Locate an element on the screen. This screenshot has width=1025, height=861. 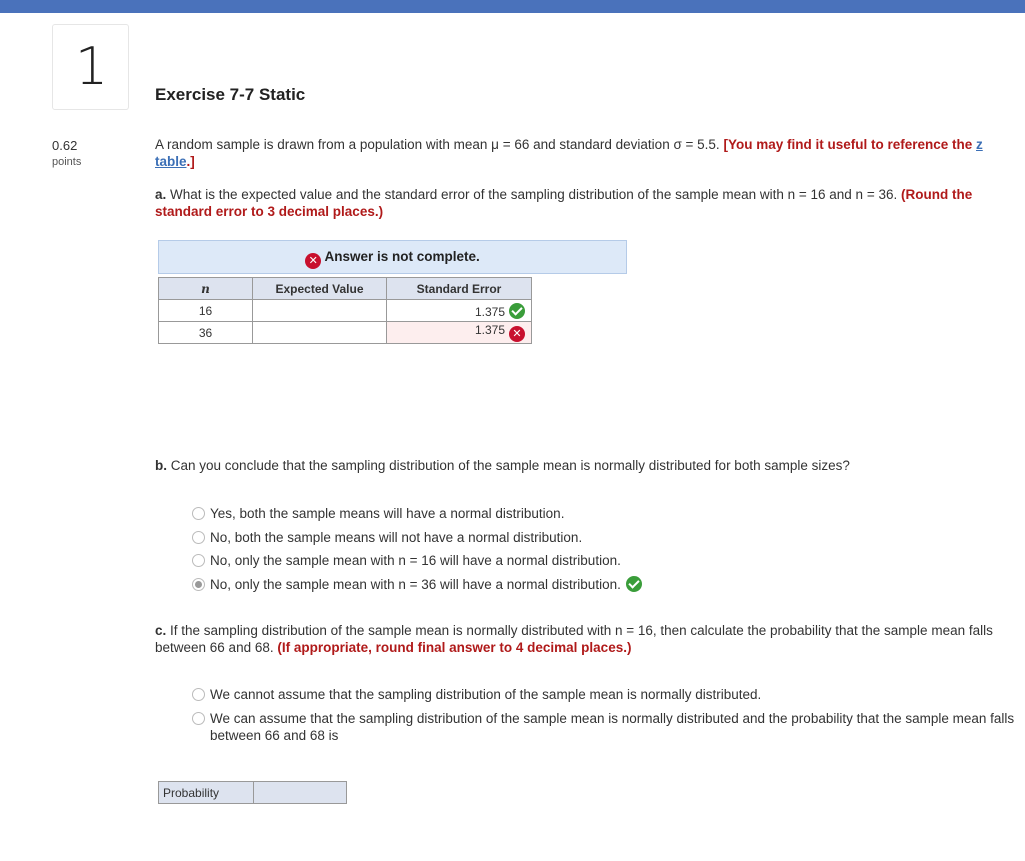
n-cell: 36 is located at coordinates (205, 332).